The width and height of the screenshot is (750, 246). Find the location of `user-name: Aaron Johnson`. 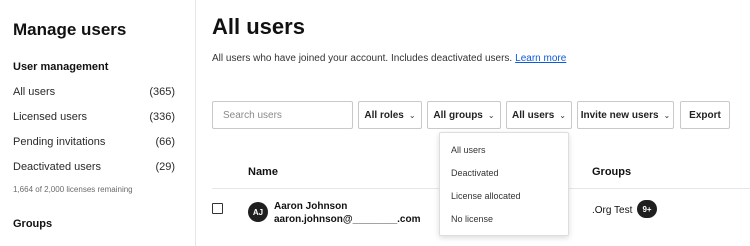

user-name: Aaron Johnson is located at coordinates (310, 206).